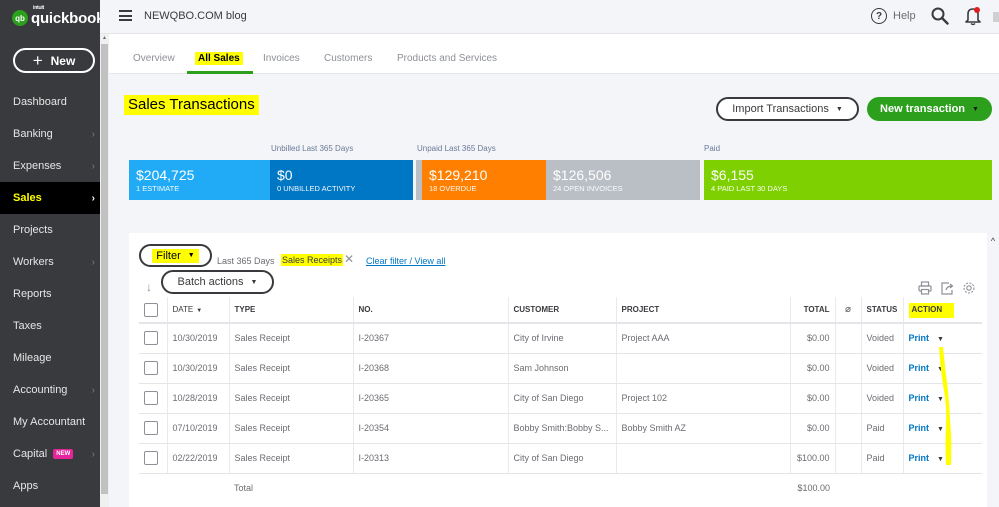 The image size is (999, 507). What do you see at coordinates (993, 242) in the screenshot?
I see `panel-scroll-up-icon: ^` at bounding box center [993, 242].